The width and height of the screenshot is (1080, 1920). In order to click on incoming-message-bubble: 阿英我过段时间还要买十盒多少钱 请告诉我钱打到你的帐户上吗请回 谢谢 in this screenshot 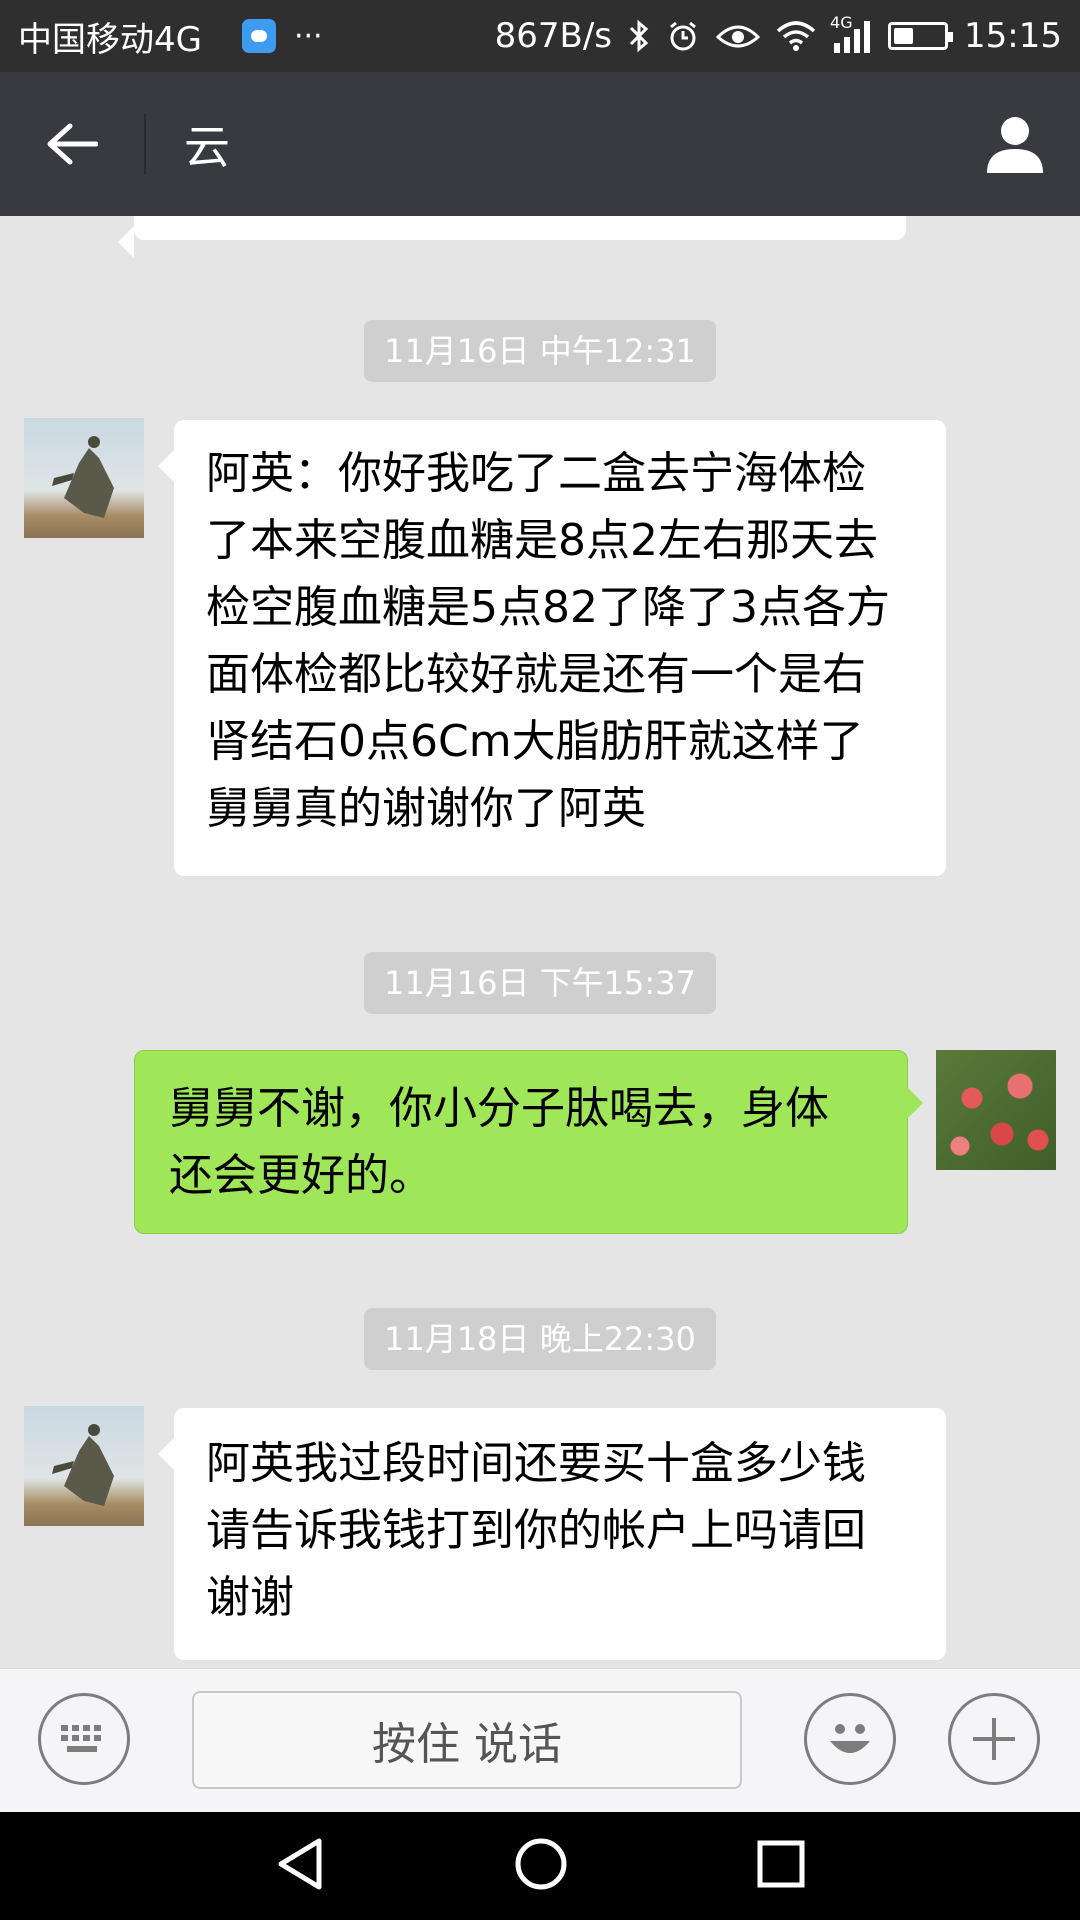, I will do `click(552, 1534)`.